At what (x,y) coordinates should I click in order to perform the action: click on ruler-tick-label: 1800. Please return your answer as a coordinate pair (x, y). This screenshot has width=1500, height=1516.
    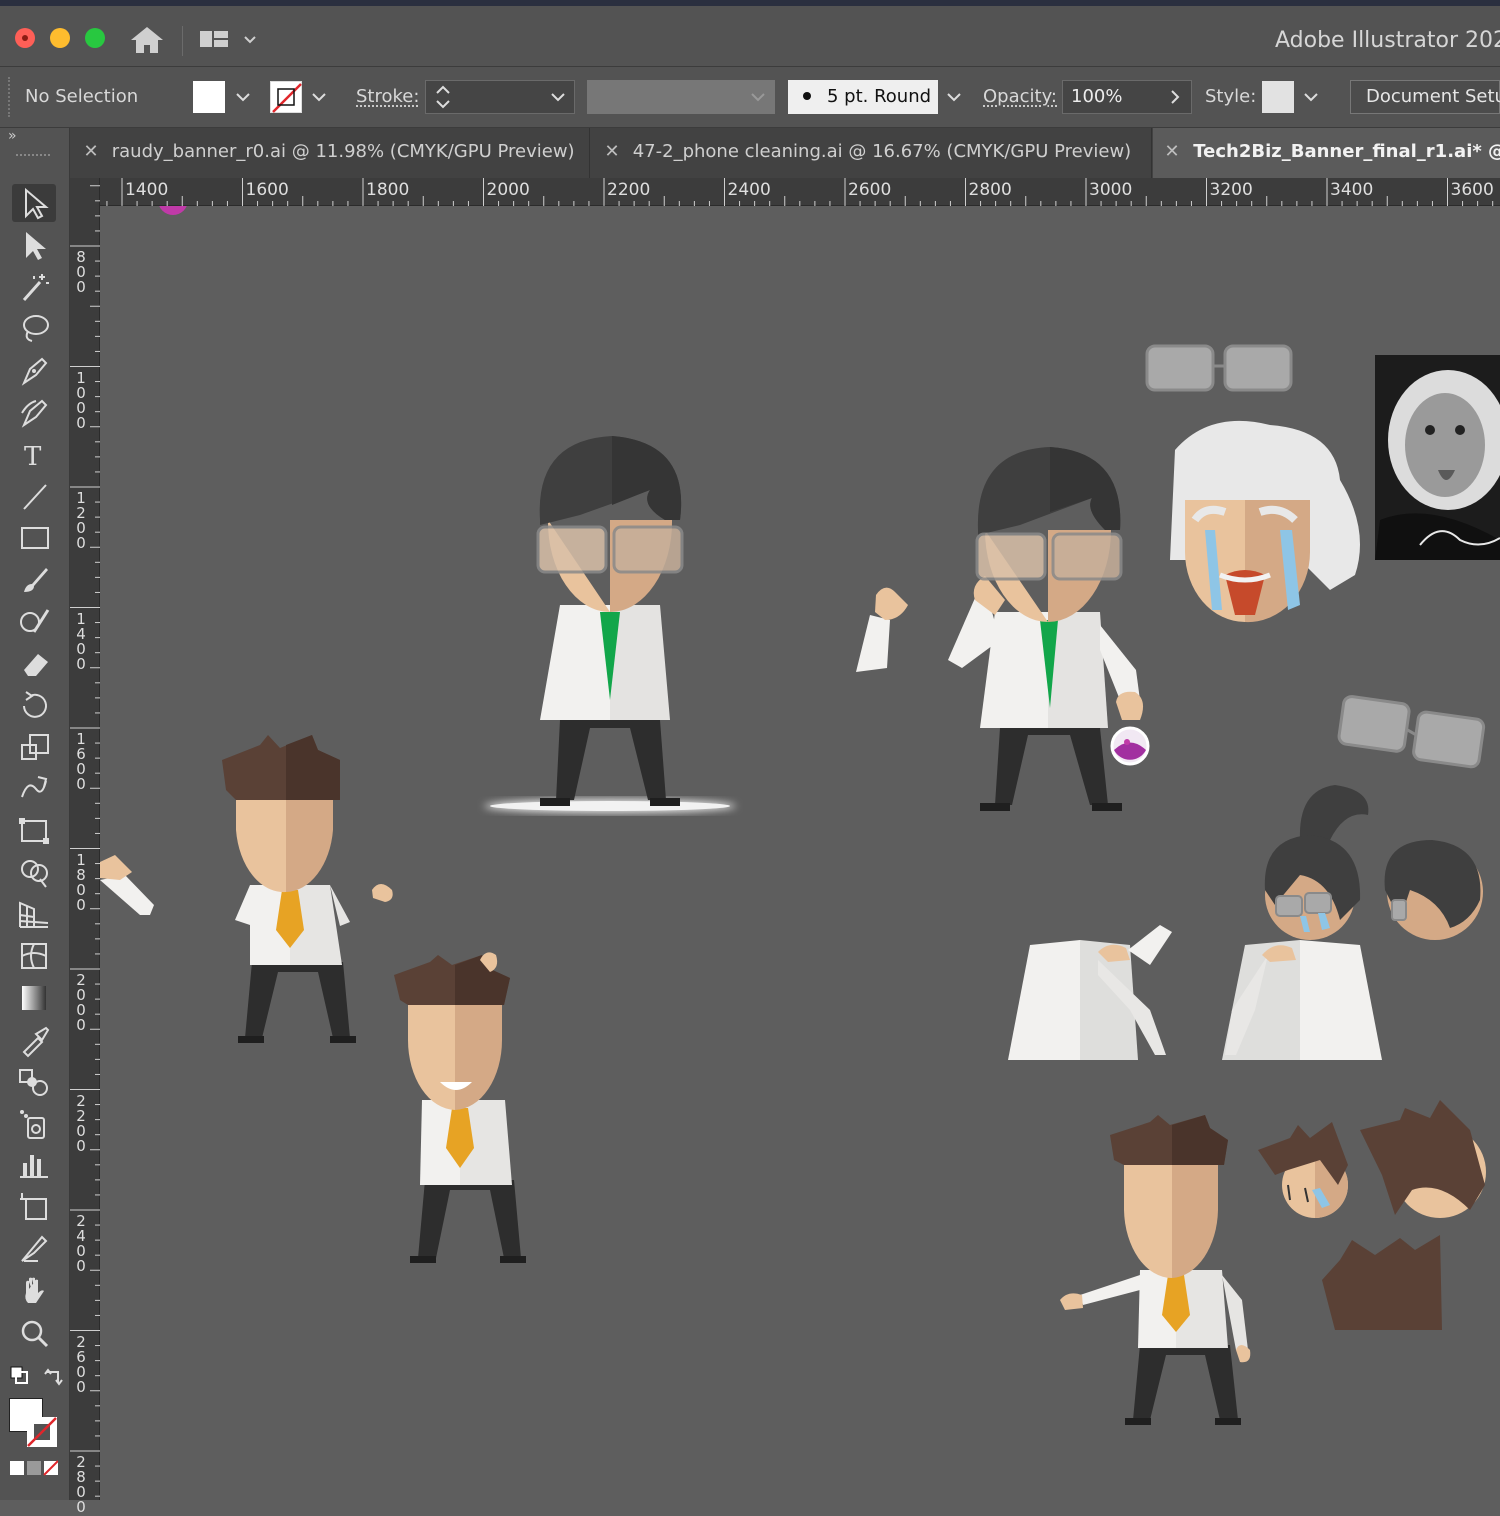
    Looking at the image, I should click on (81, 883).